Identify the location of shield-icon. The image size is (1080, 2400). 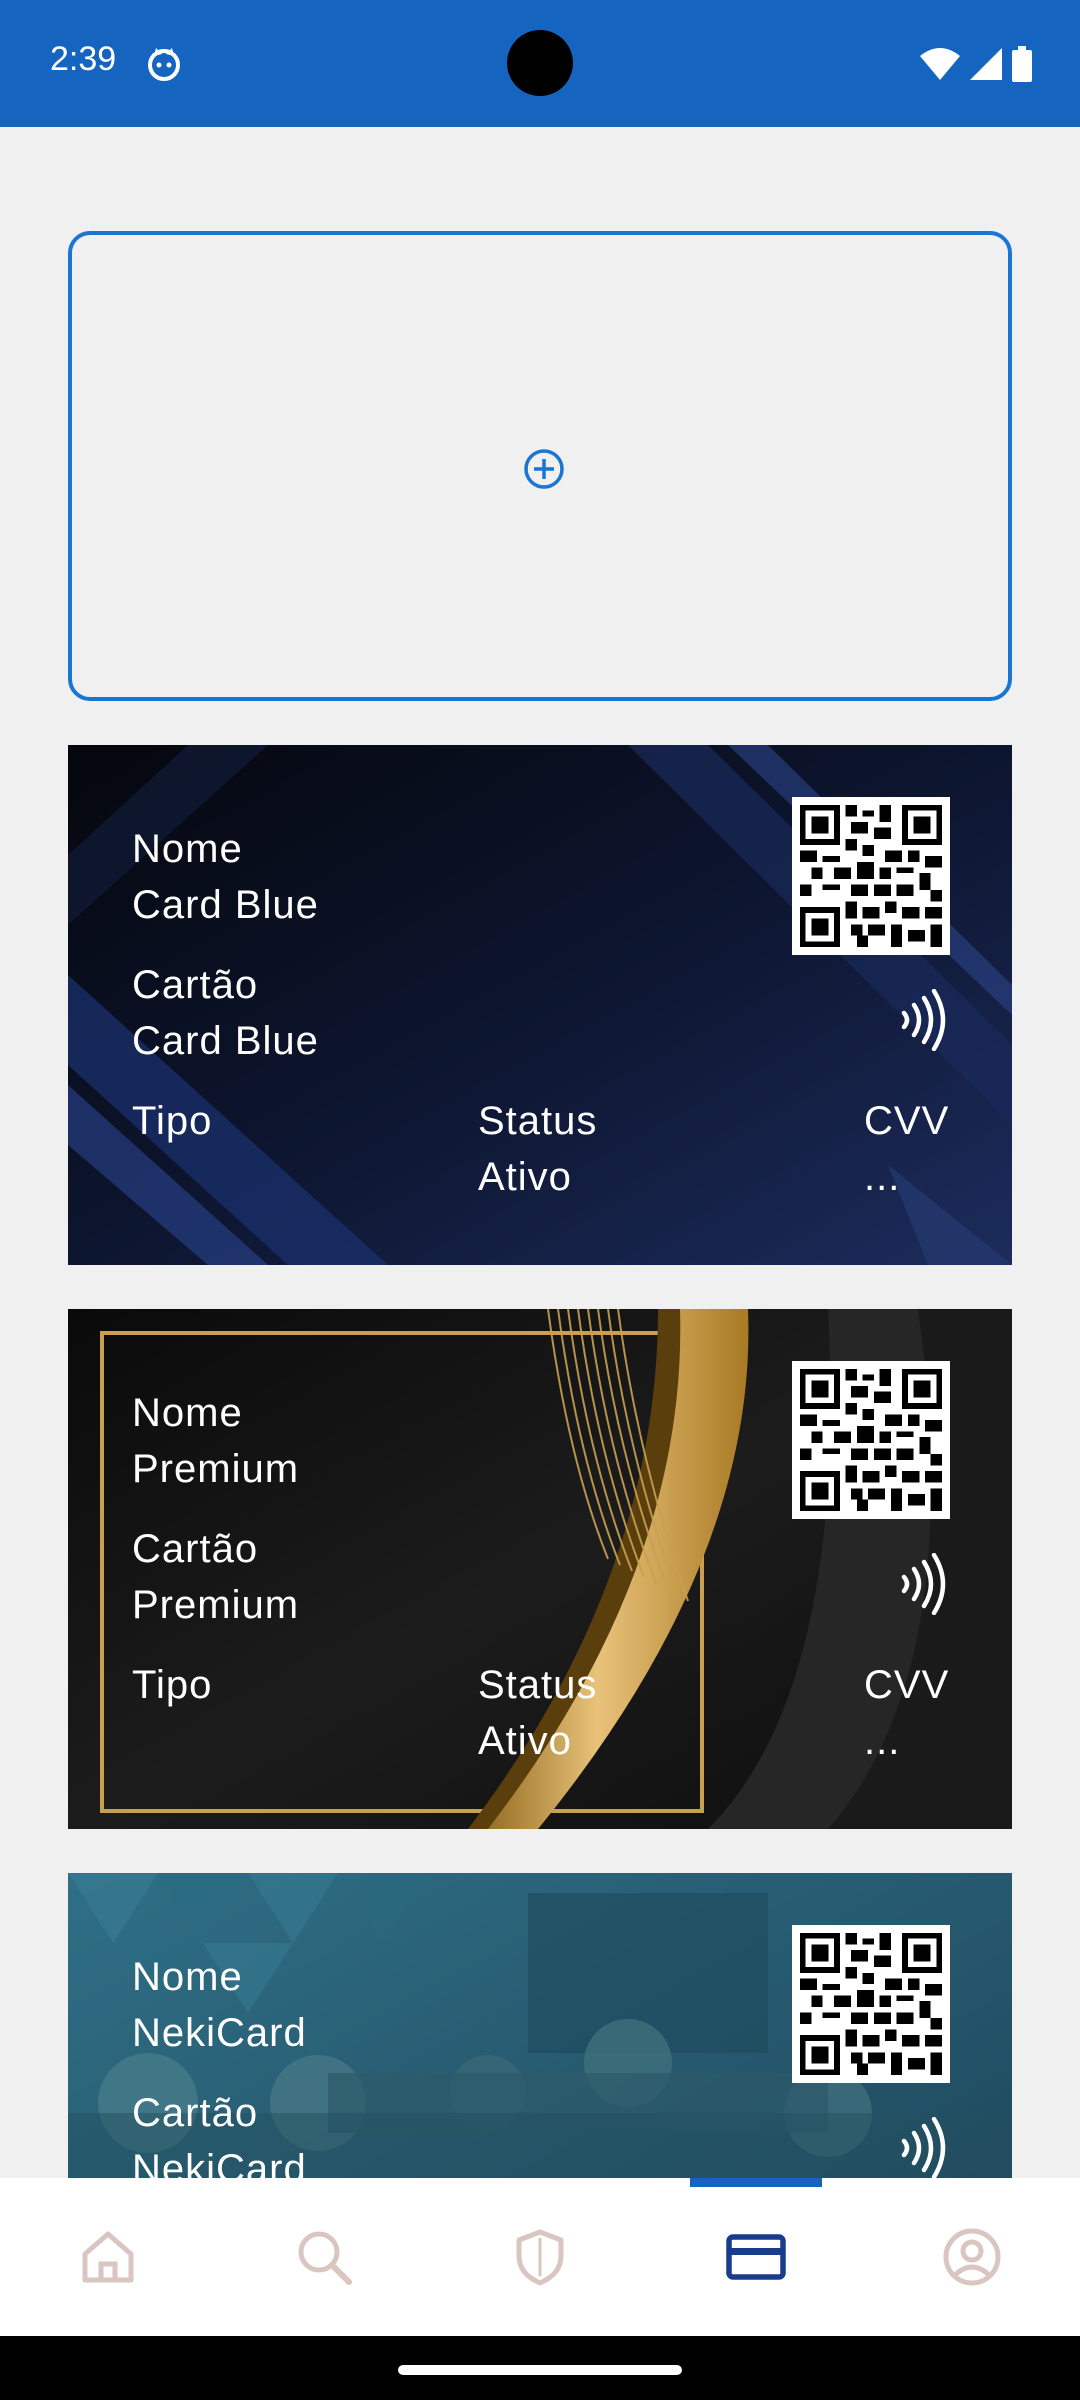
(540, 2257).